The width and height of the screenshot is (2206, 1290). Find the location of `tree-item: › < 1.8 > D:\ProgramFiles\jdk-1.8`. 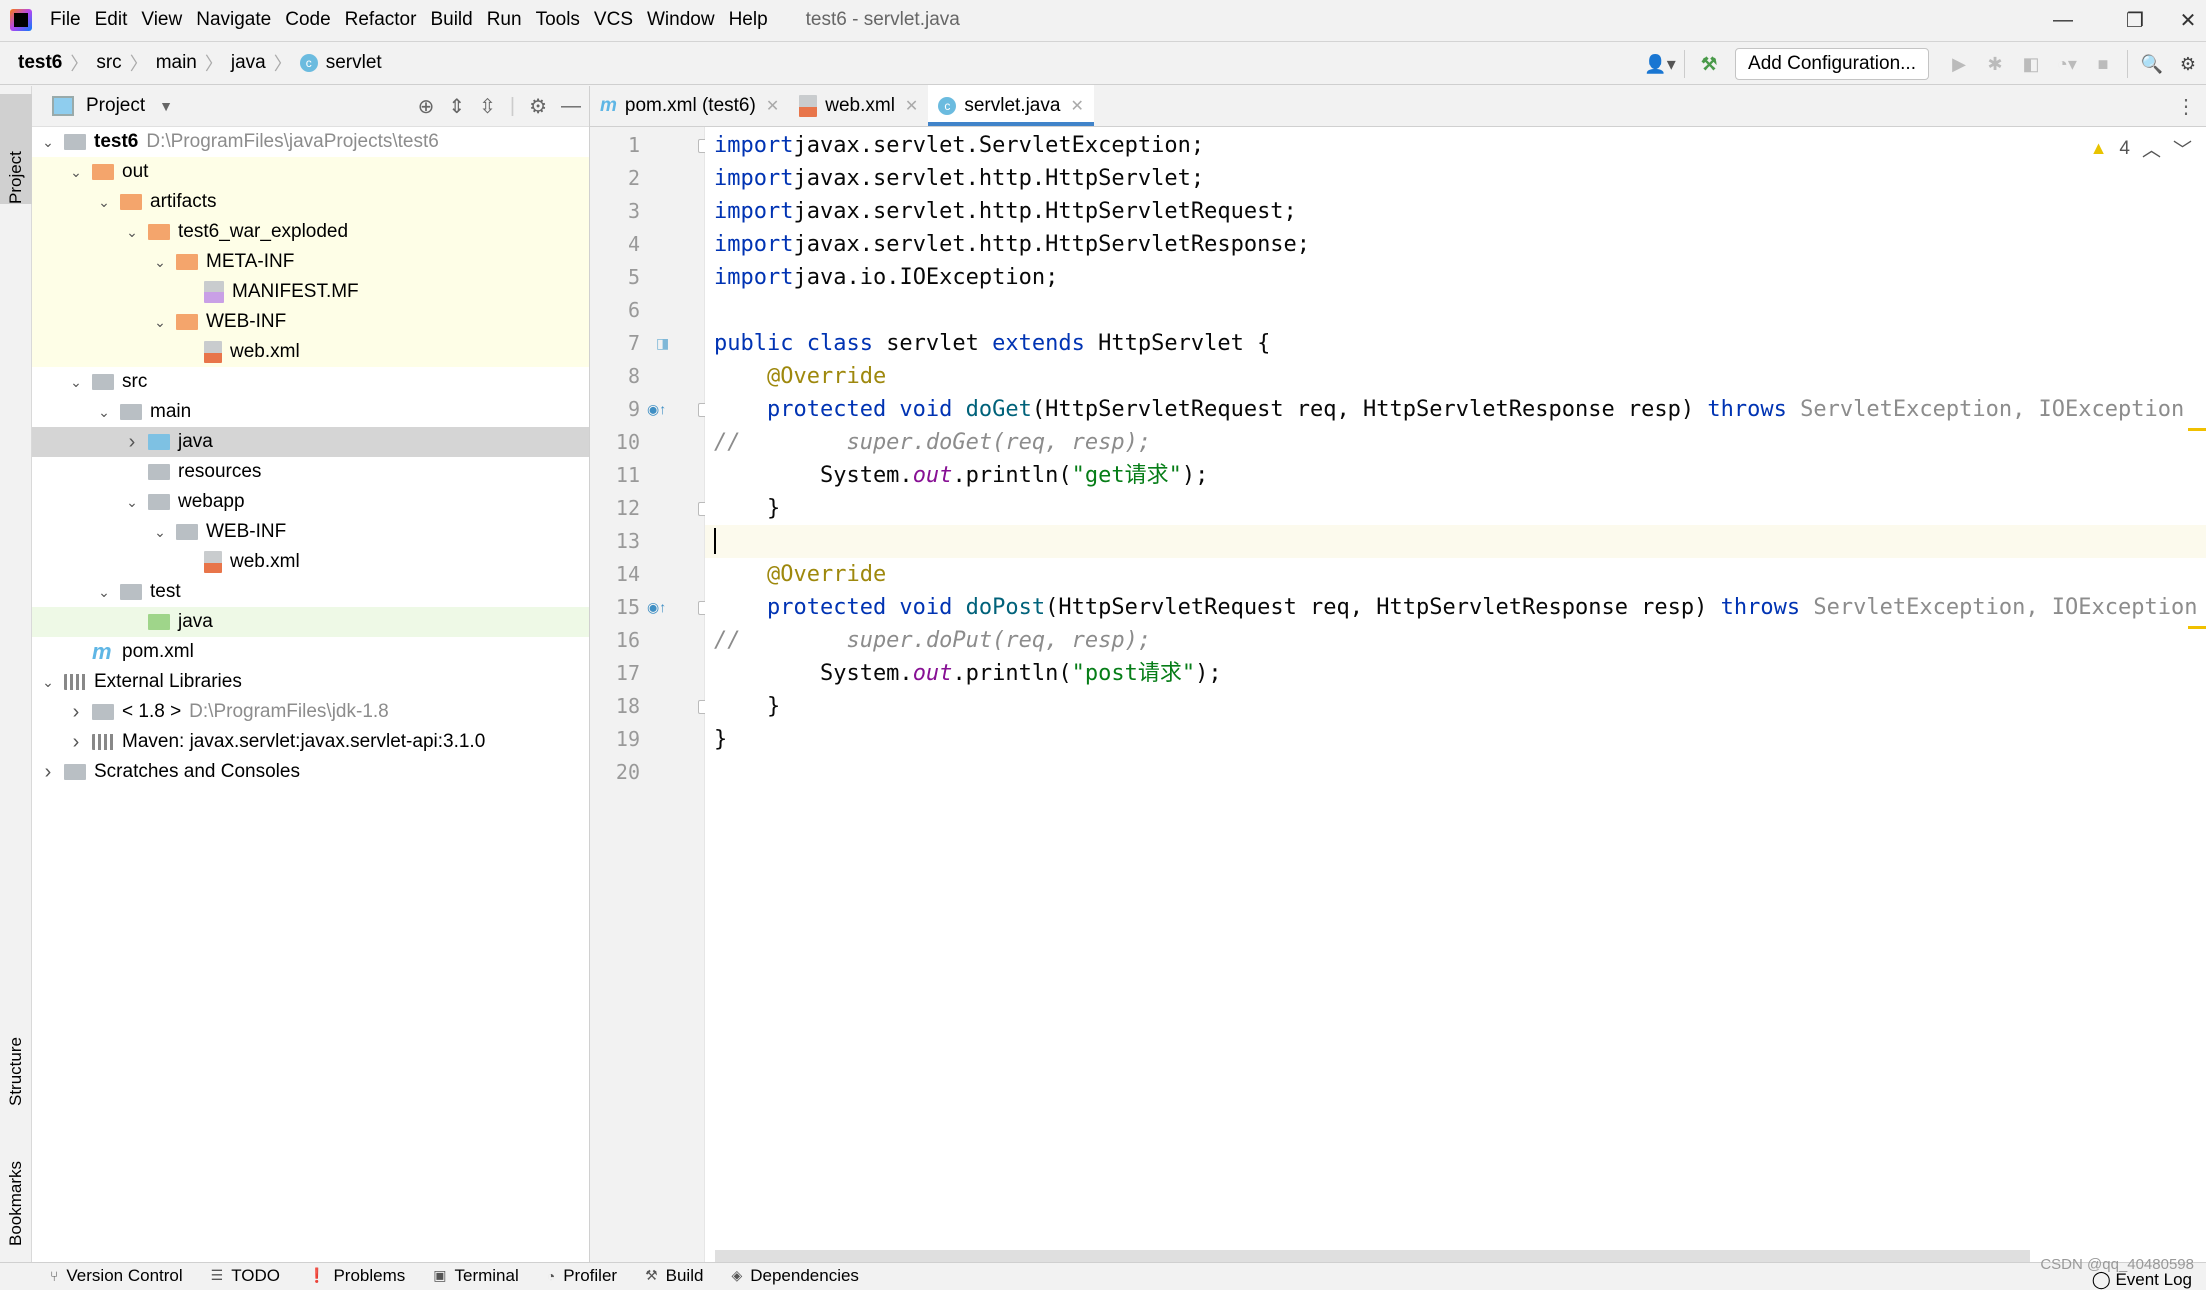

tree-item: › < 1.8 > D:\ProgramFiles\jdk-1.8 is located at coordinates (310, 712).